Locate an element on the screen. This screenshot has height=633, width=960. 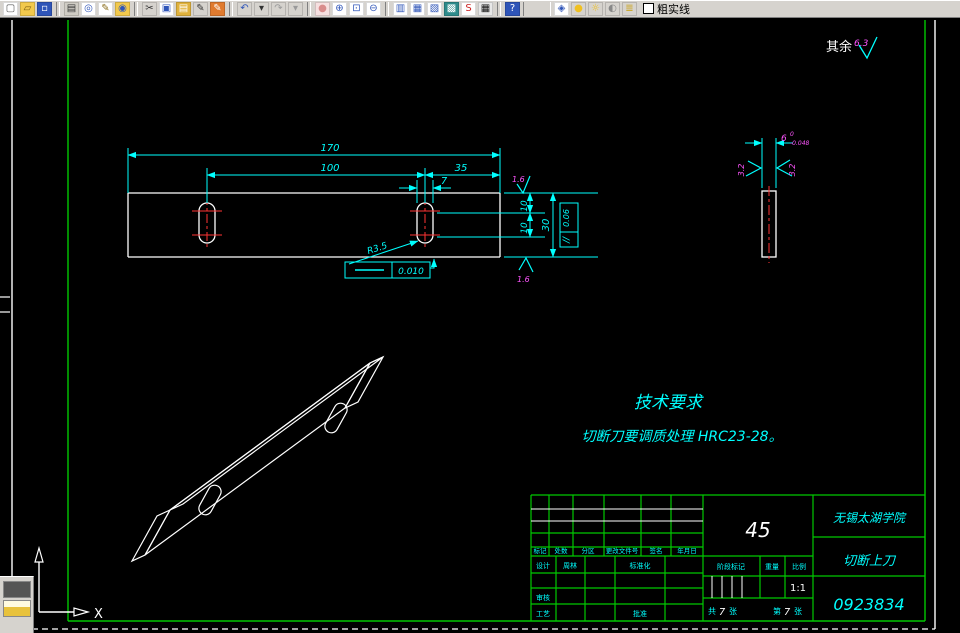
layer-selector: 粗实线 is located at coordinates (665, 9).